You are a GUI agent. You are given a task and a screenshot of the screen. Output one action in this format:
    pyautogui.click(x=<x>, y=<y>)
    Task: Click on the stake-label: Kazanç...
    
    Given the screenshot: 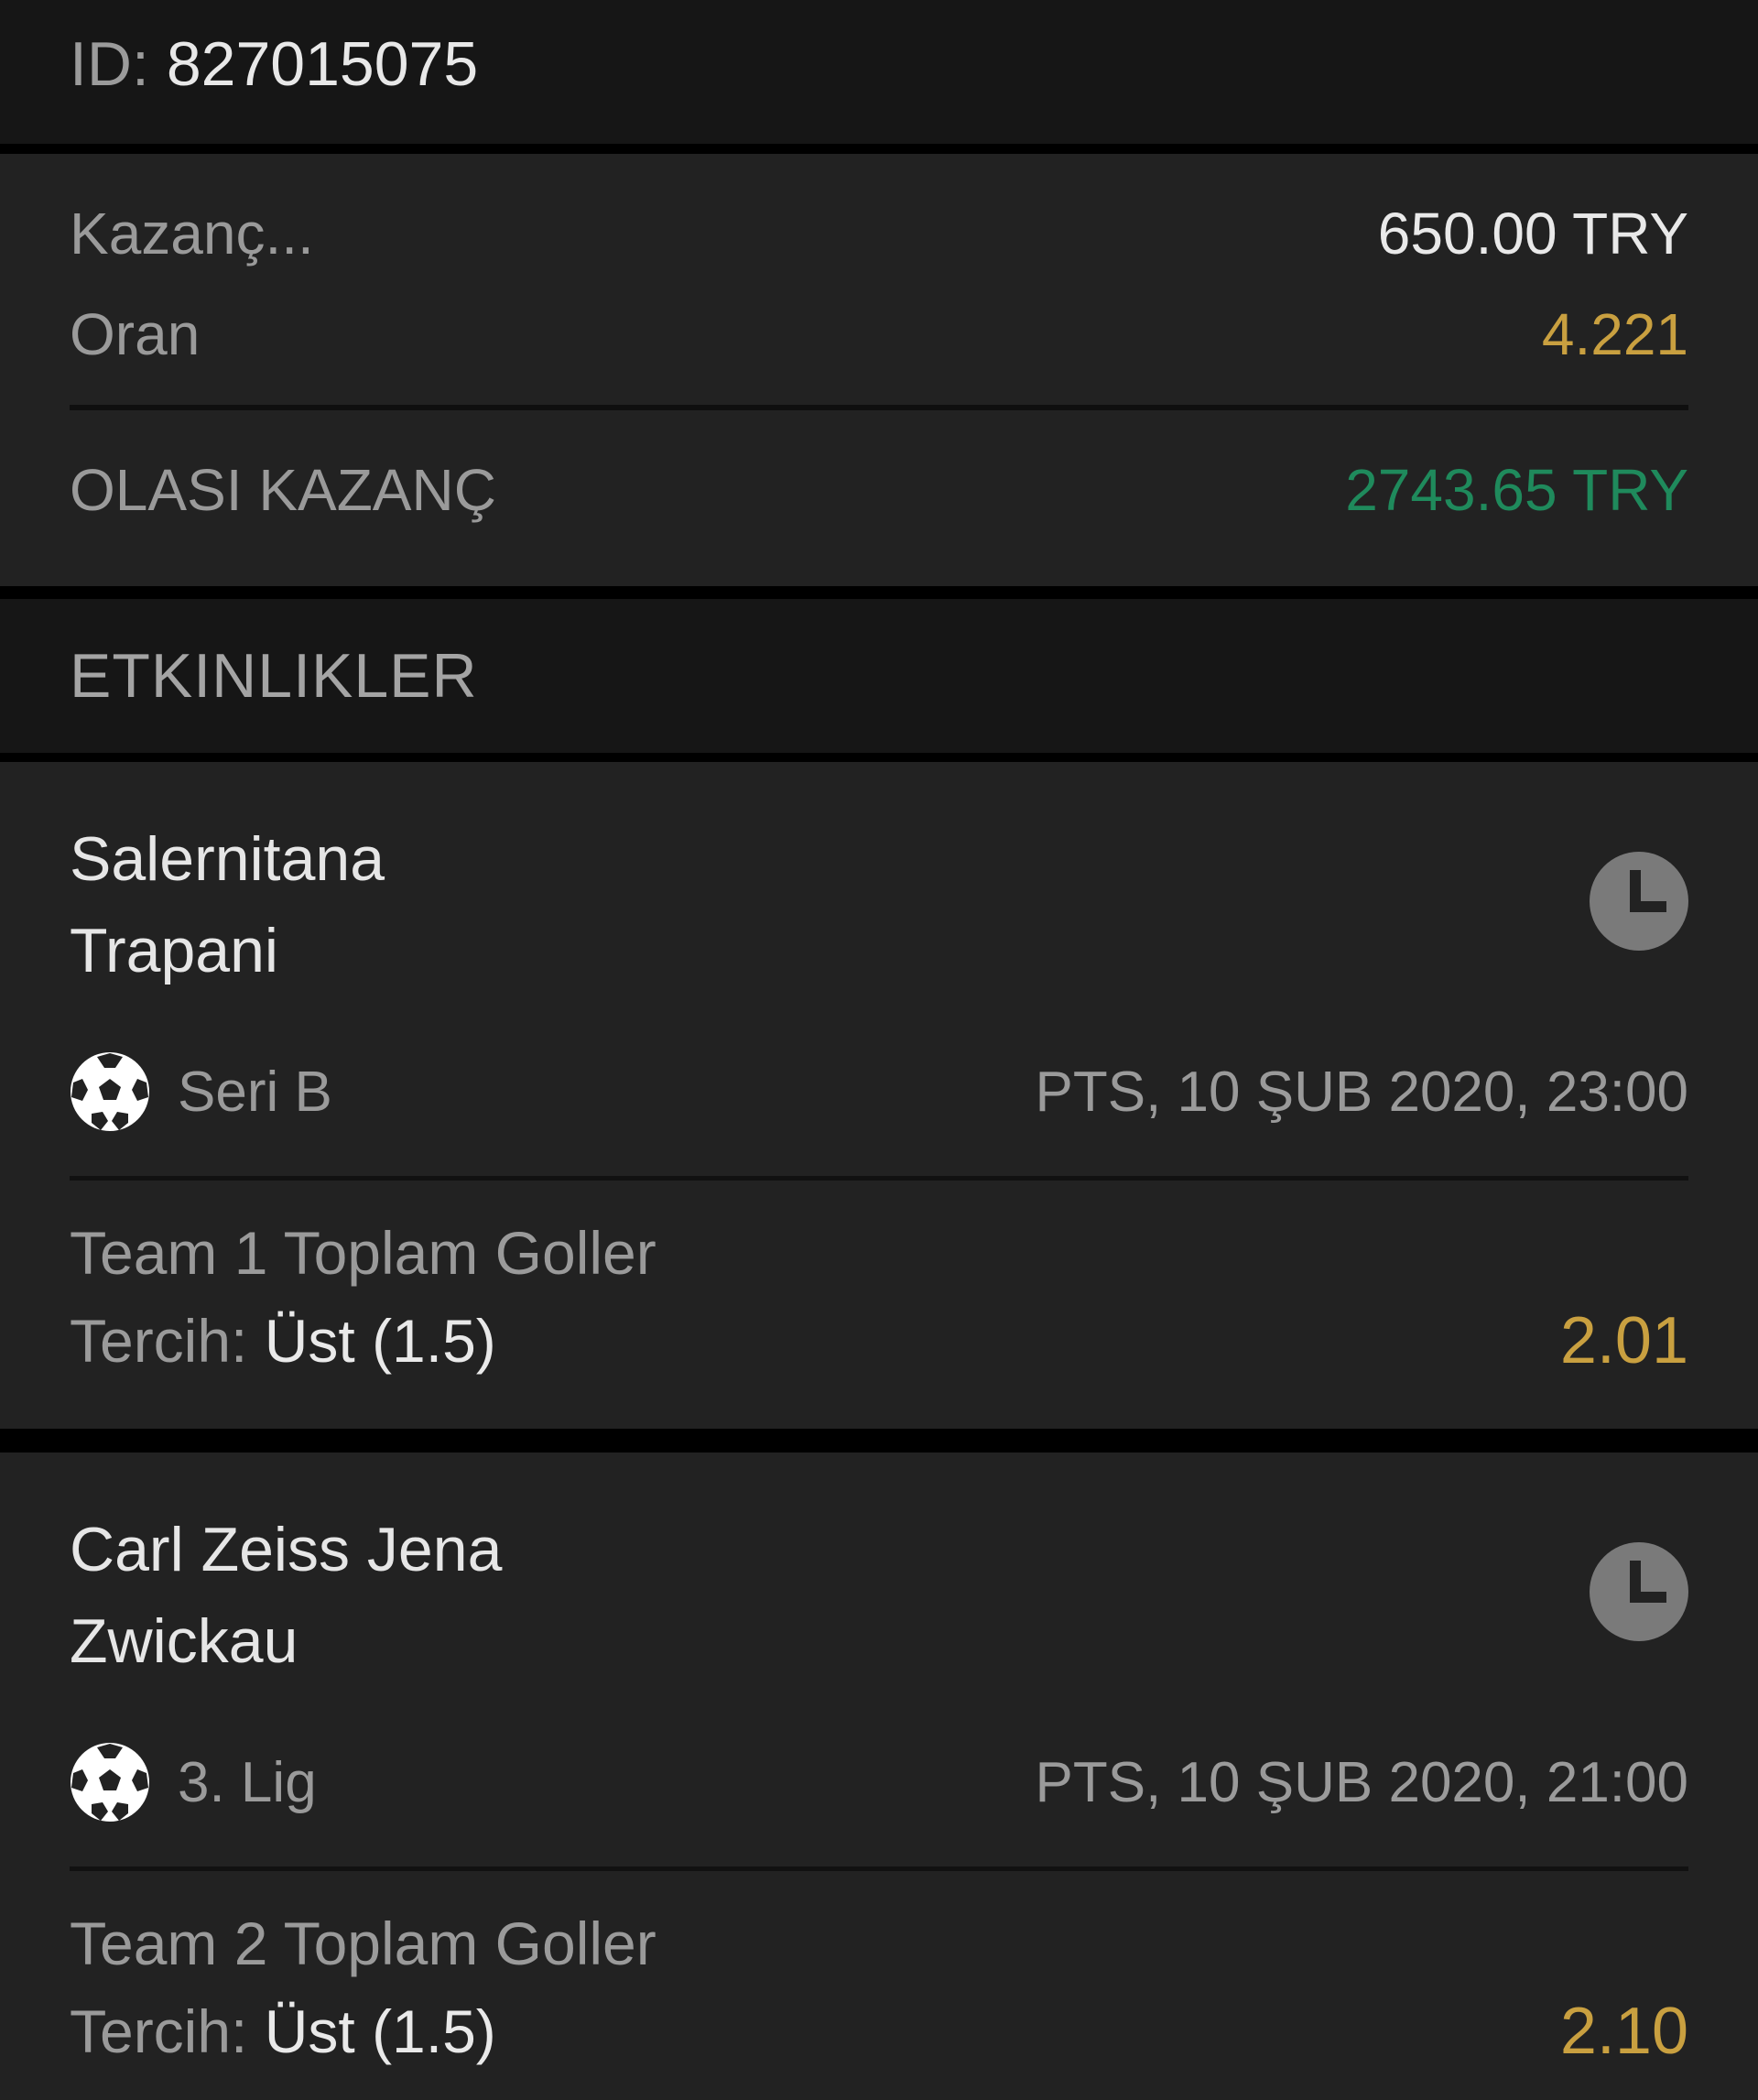 What is the action you would take?
    pyautogui.click(x=192, y=234)
    